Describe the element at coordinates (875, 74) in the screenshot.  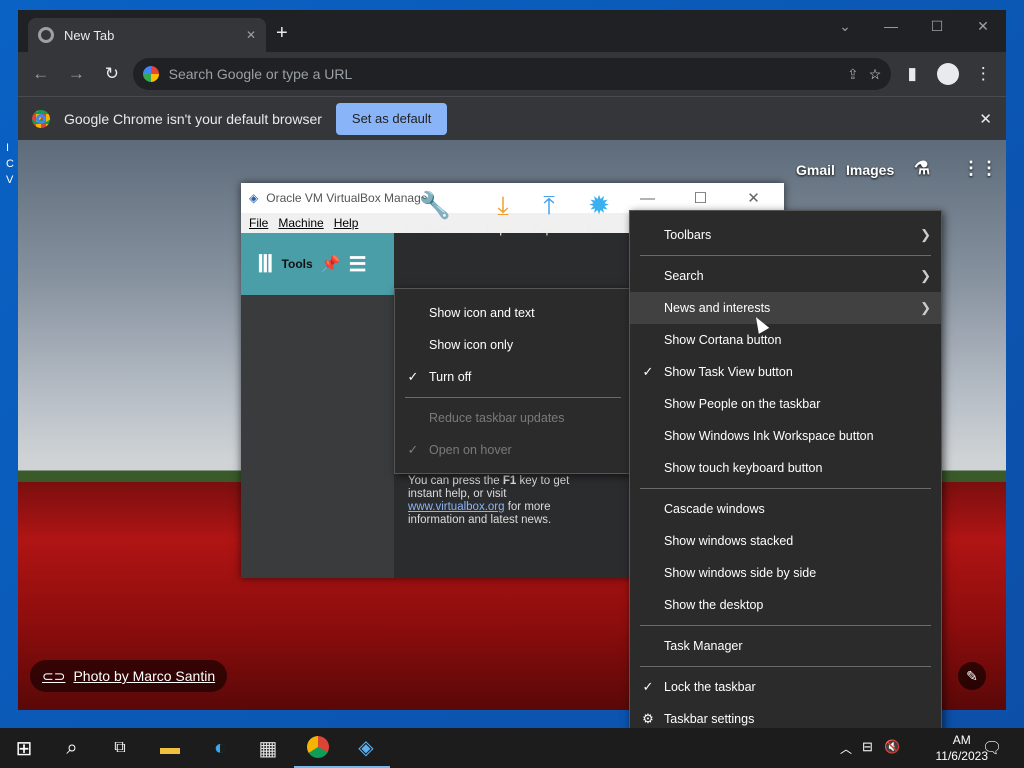
I see `bookmark-star-icon: ☆` at that location.